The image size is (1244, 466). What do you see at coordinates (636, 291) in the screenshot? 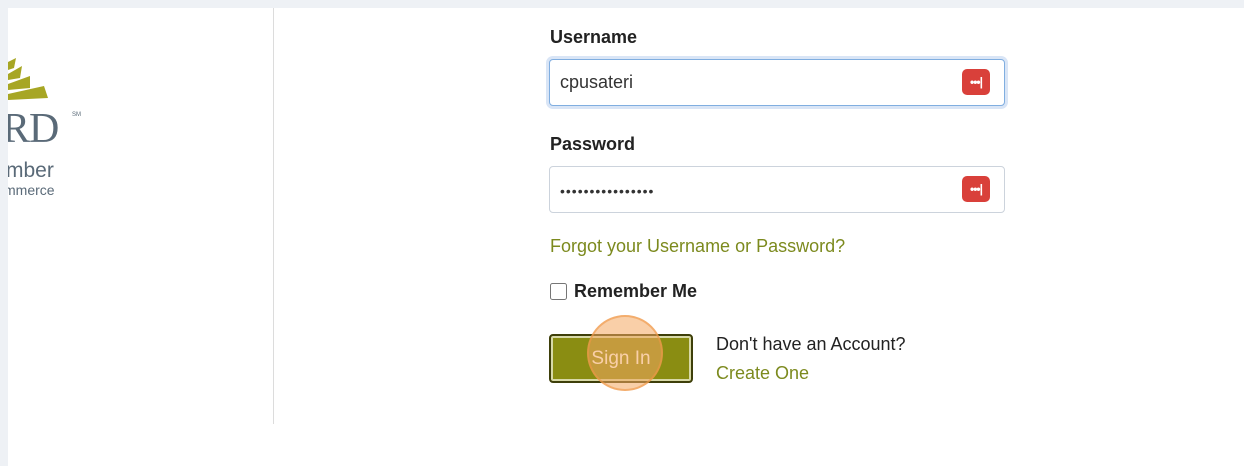
I see `remember-me-label: Remember Me` at bounding box center [636, 291].